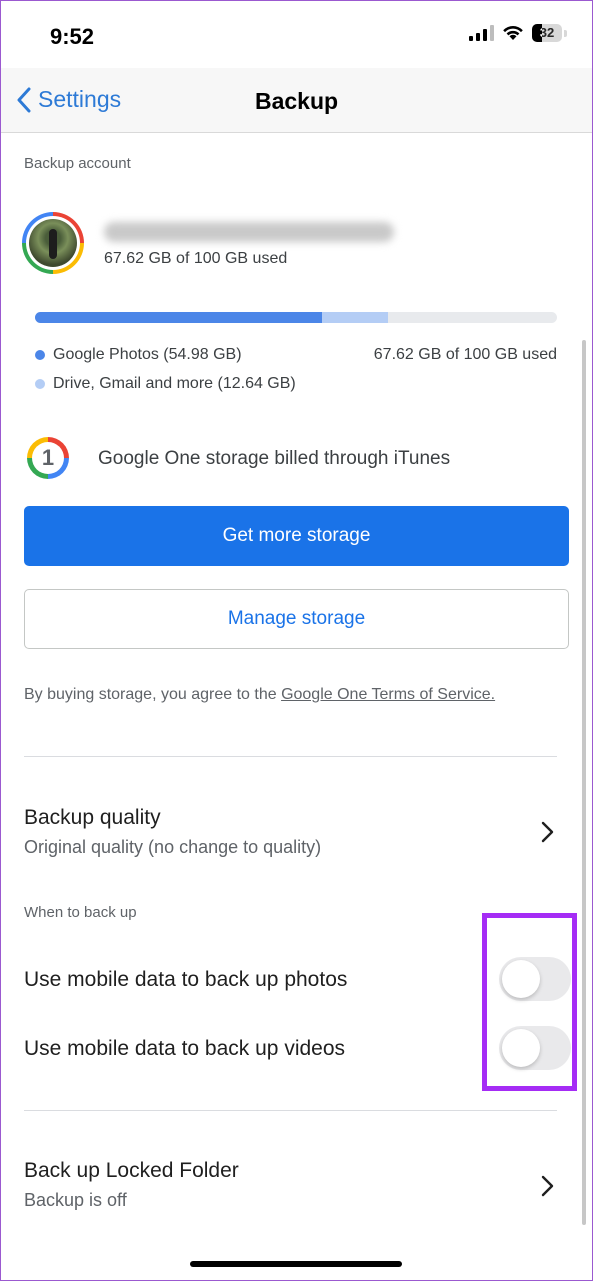 The width and height of the screenshot is (593, 1281). Describe the element at coordinates (72, 36) in the screenshot. I see `status-time: 9:52` at that location.